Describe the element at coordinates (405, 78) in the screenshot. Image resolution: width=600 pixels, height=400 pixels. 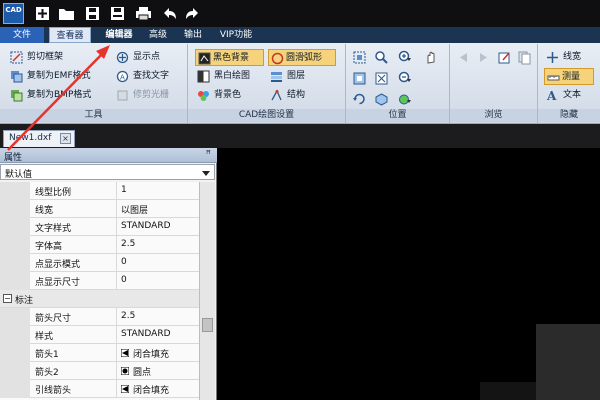
I see `zoom-out-icon` at that location.